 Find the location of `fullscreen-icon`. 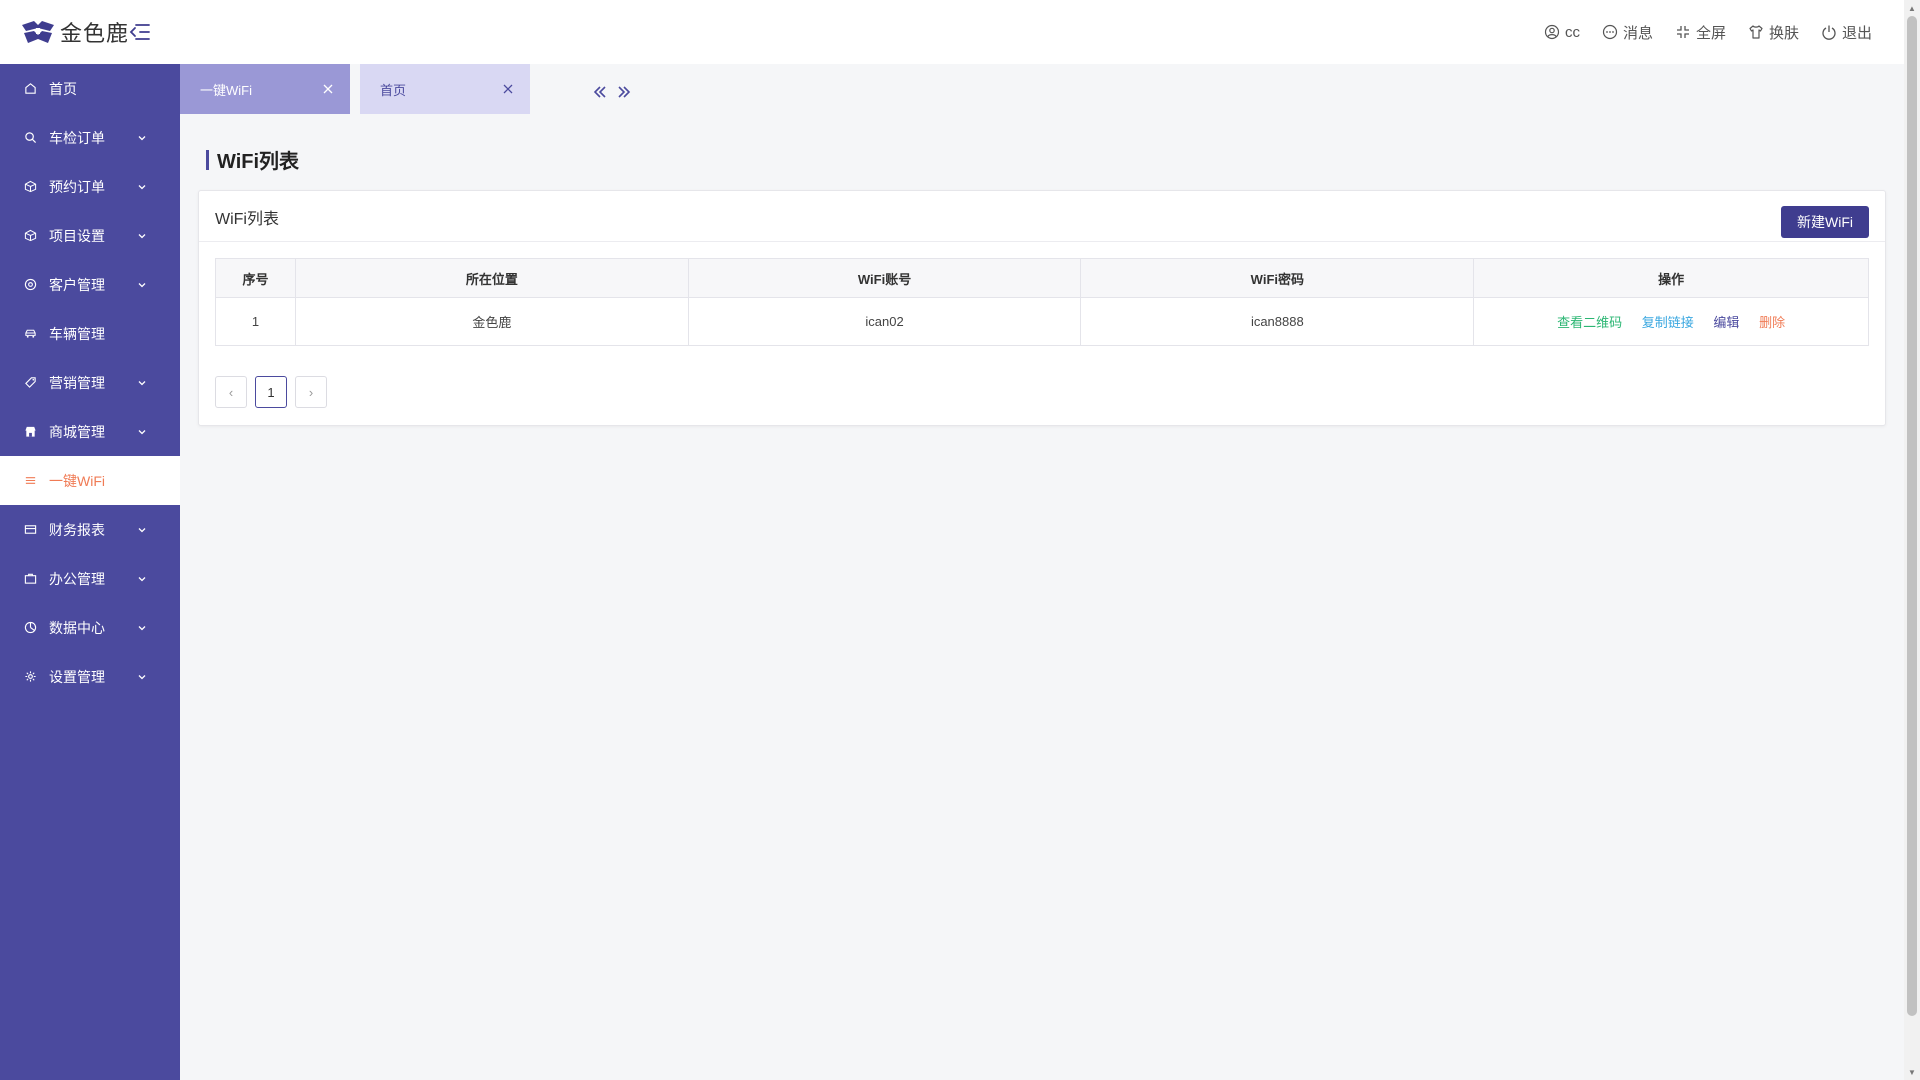

fullscreen-icon is located at coordinates (1682, 32).